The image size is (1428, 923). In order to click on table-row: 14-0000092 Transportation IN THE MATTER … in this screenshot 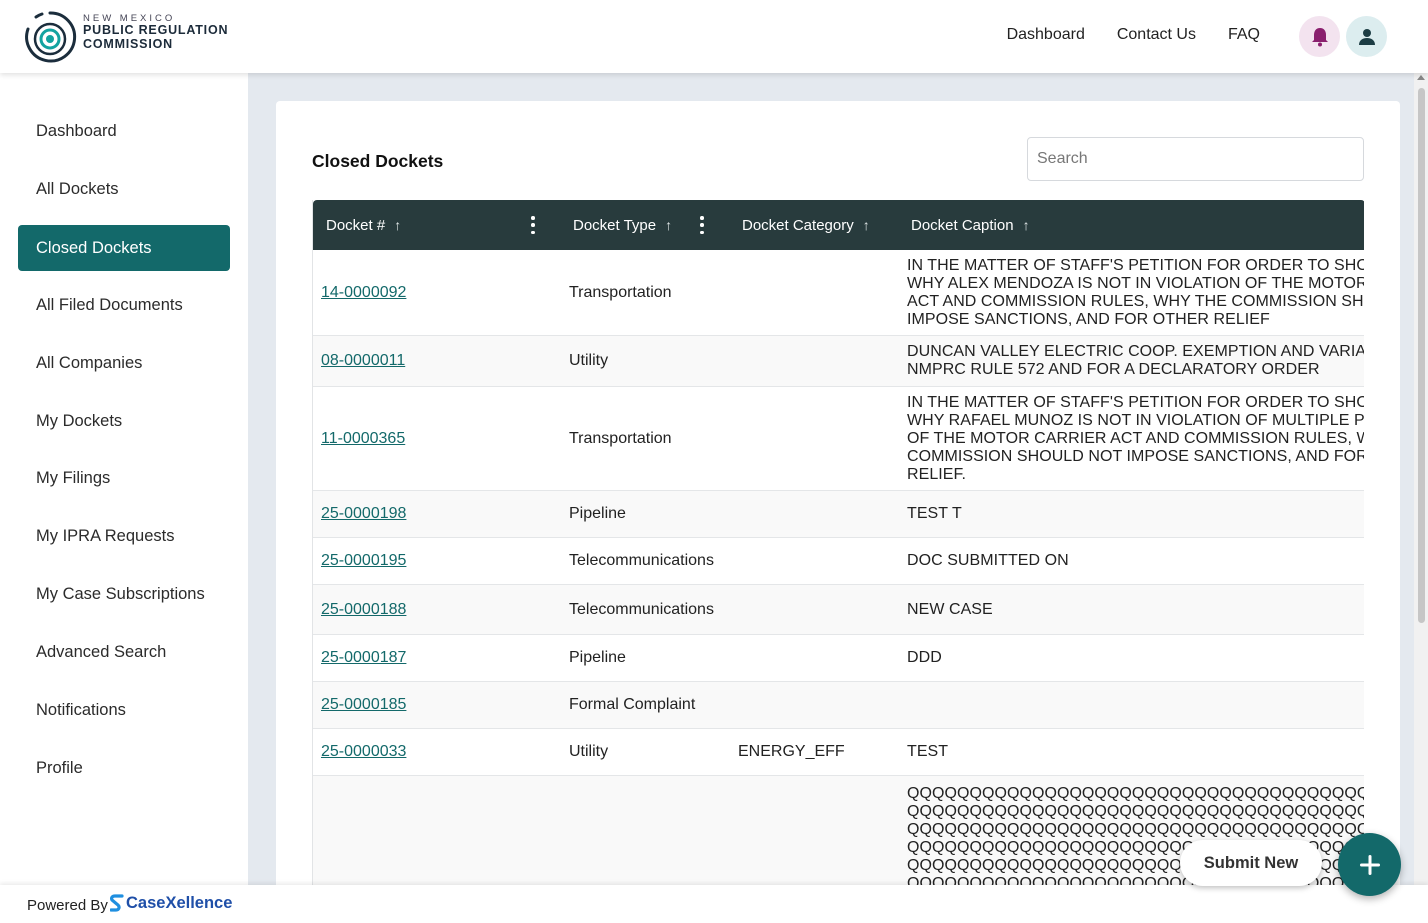, I will do `click(838, 293)`.